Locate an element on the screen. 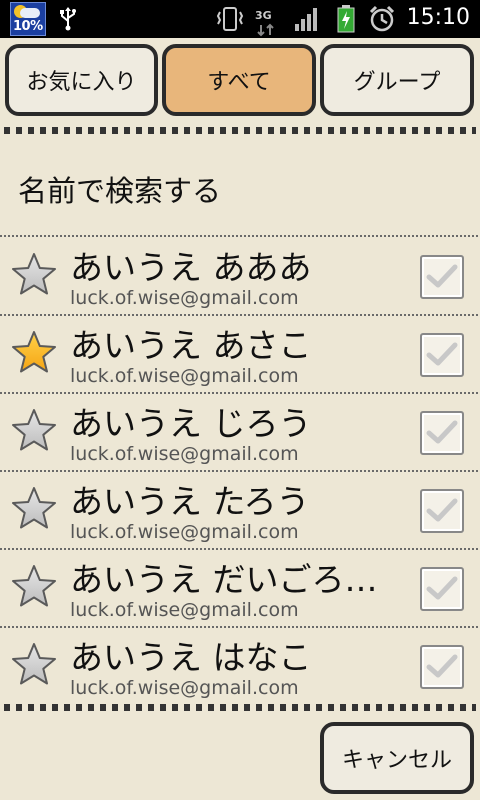  contact-name: あいうえ じろう is located at coordinates (191, 423).